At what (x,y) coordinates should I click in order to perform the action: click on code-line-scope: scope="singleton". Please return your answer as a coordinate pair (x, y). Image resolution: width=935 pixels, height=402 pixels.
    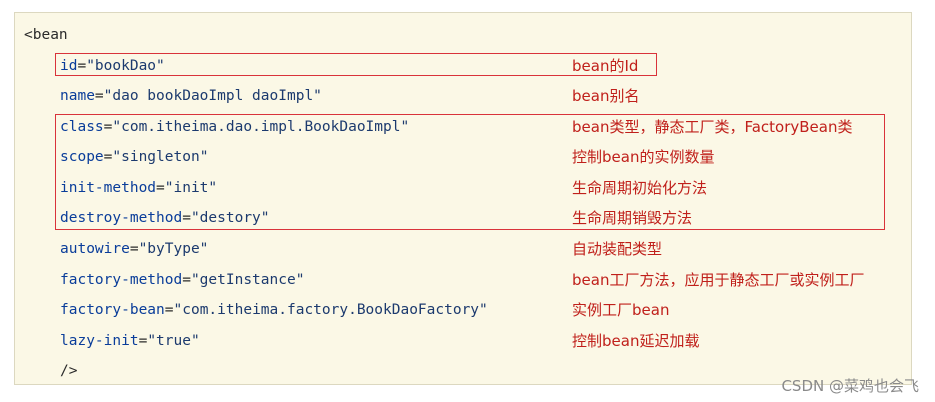
    Looking at the image, I should click on (134, 157).